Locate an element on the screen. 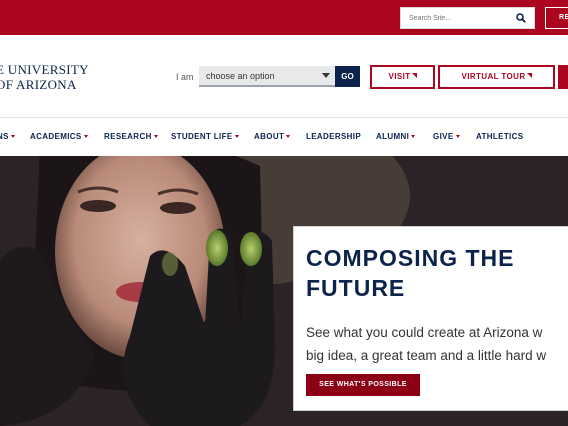  nav-item-label: ATHLETICS is located at coordinates (500, 136).